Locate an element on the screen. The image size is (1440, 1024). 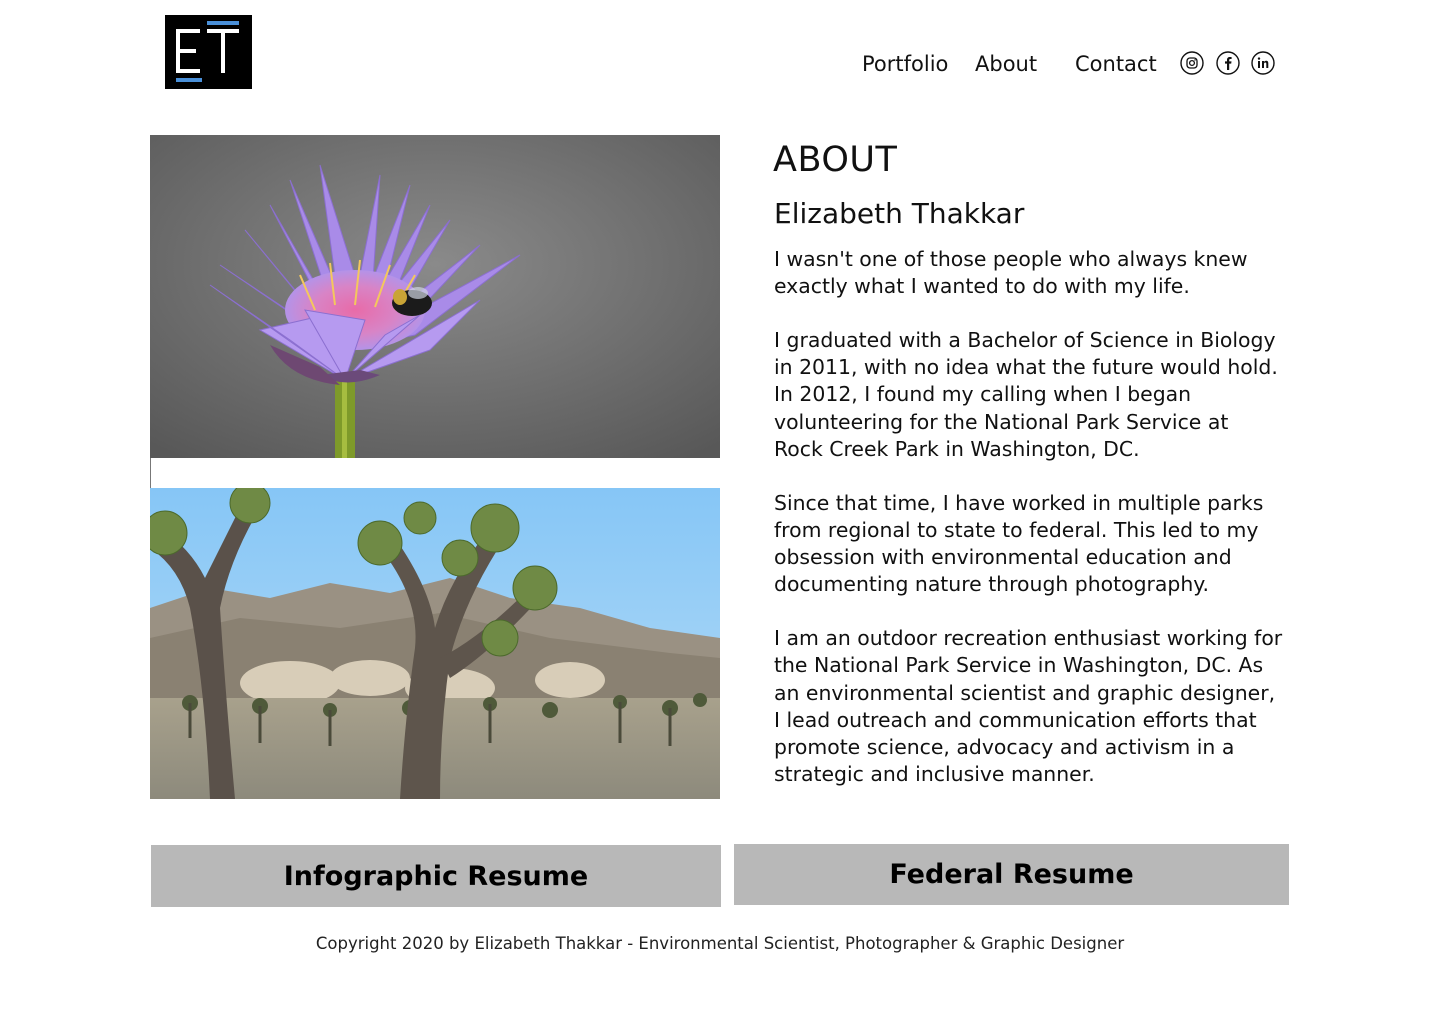
photo-divider is located at coordinates (150, 473).